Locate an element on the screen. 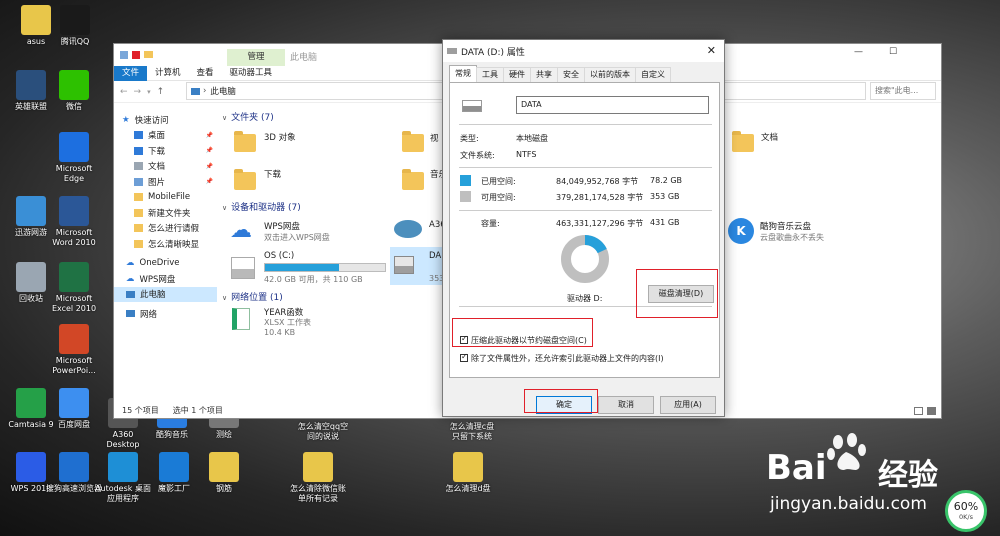  ribbon-tab: 驱动器工具 is located at coordinates (251, 73).